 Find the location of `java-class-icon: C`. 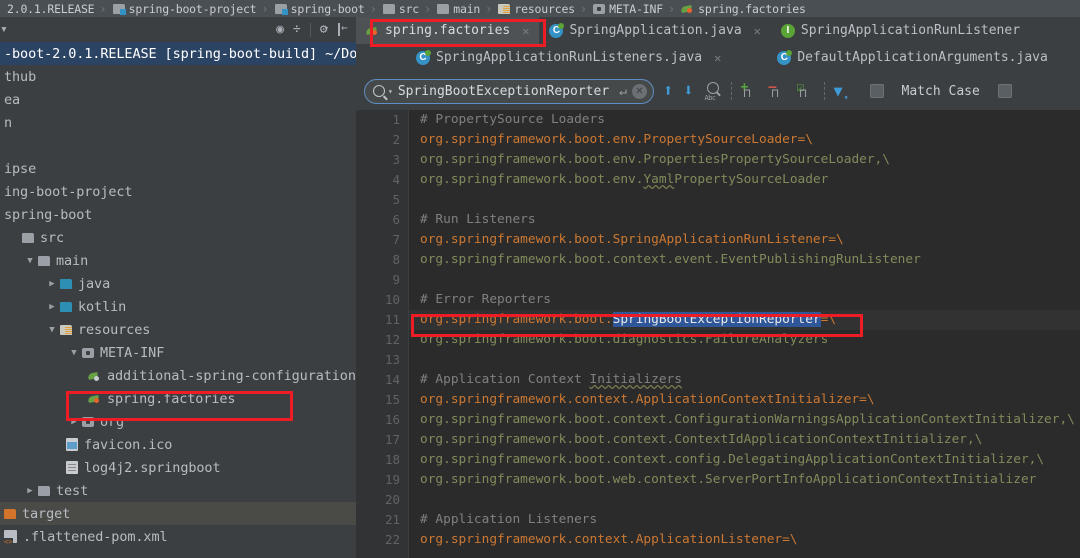

java-class-icon: C is located at coordinates (785, 57).